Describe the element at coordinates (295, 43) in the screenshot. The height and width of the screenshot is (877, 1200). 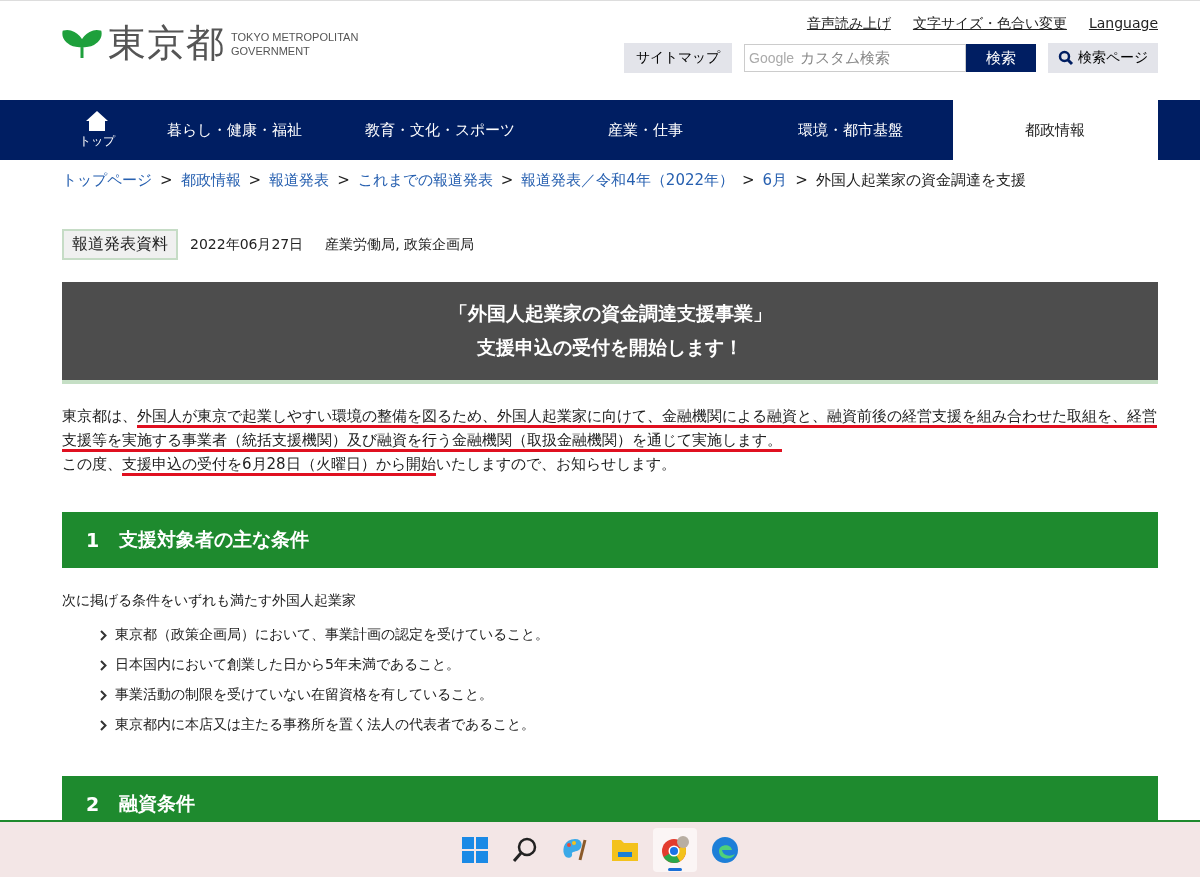
I see `logo-subtitle: TOKYO METROPOLITAN GOVERNMENT` at that location.